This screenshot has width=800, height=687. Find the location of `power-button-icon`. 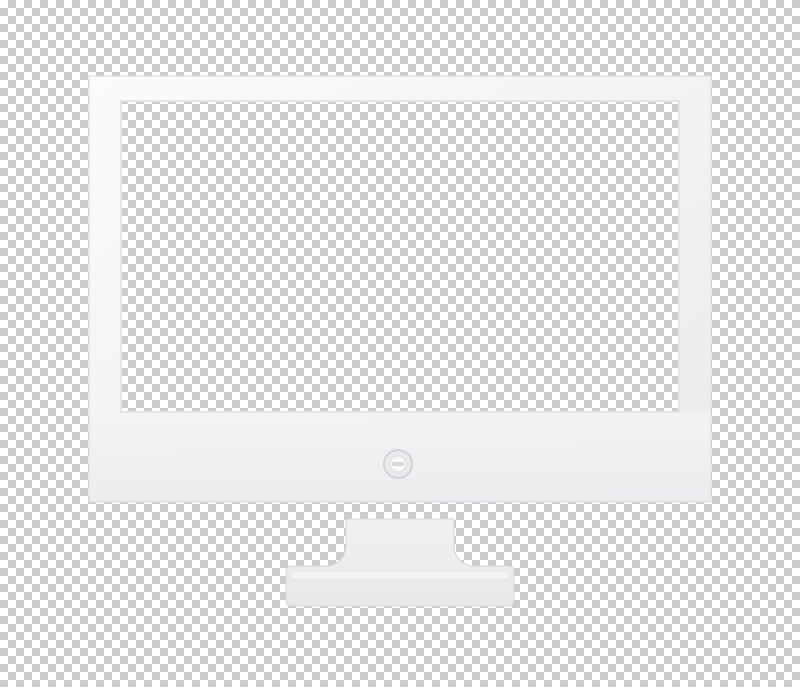

power-button-icon is located at coordinates (398, 464).